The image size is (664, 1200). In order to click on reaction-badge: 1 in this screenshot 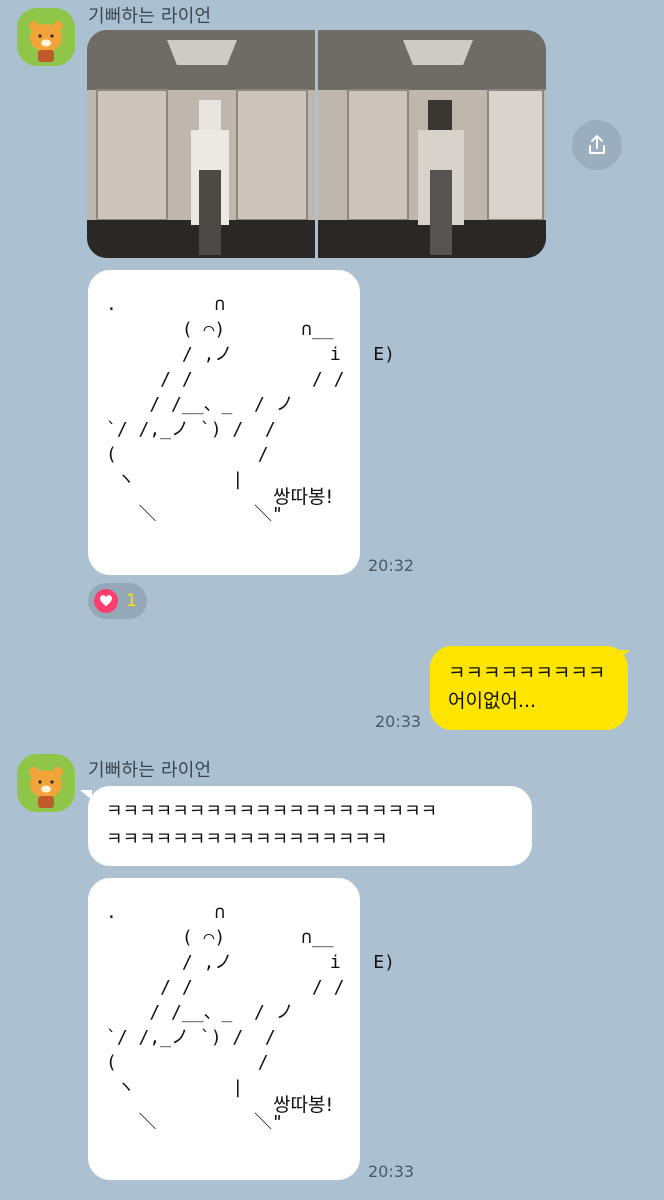, I will do `click(117, 601)`.